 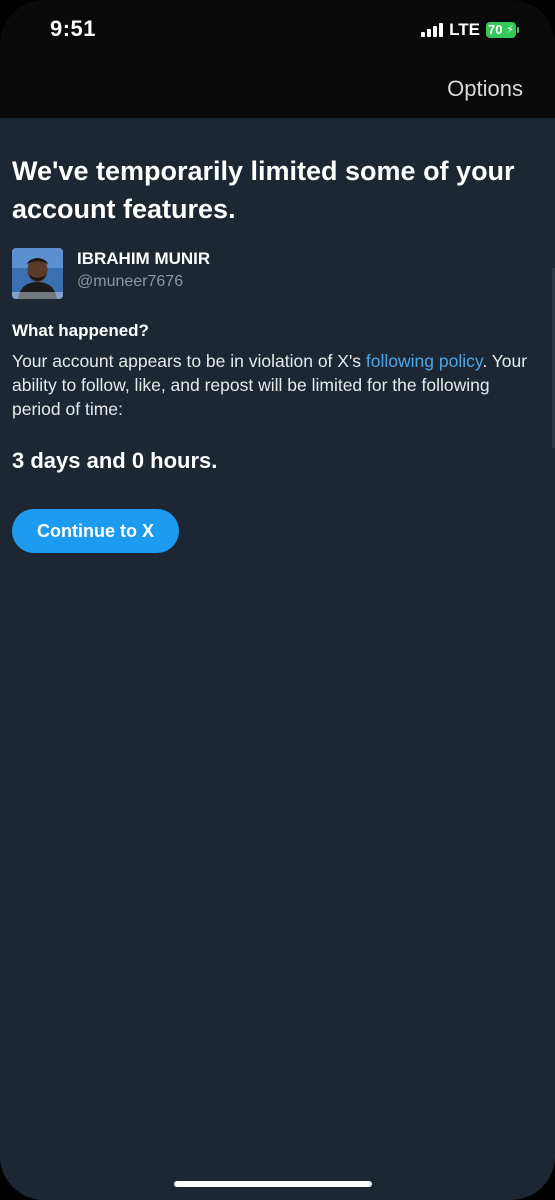 I want to click on profile-text: IBRAHIM MUNIR @muneer7676, so click(x=143, y=271).